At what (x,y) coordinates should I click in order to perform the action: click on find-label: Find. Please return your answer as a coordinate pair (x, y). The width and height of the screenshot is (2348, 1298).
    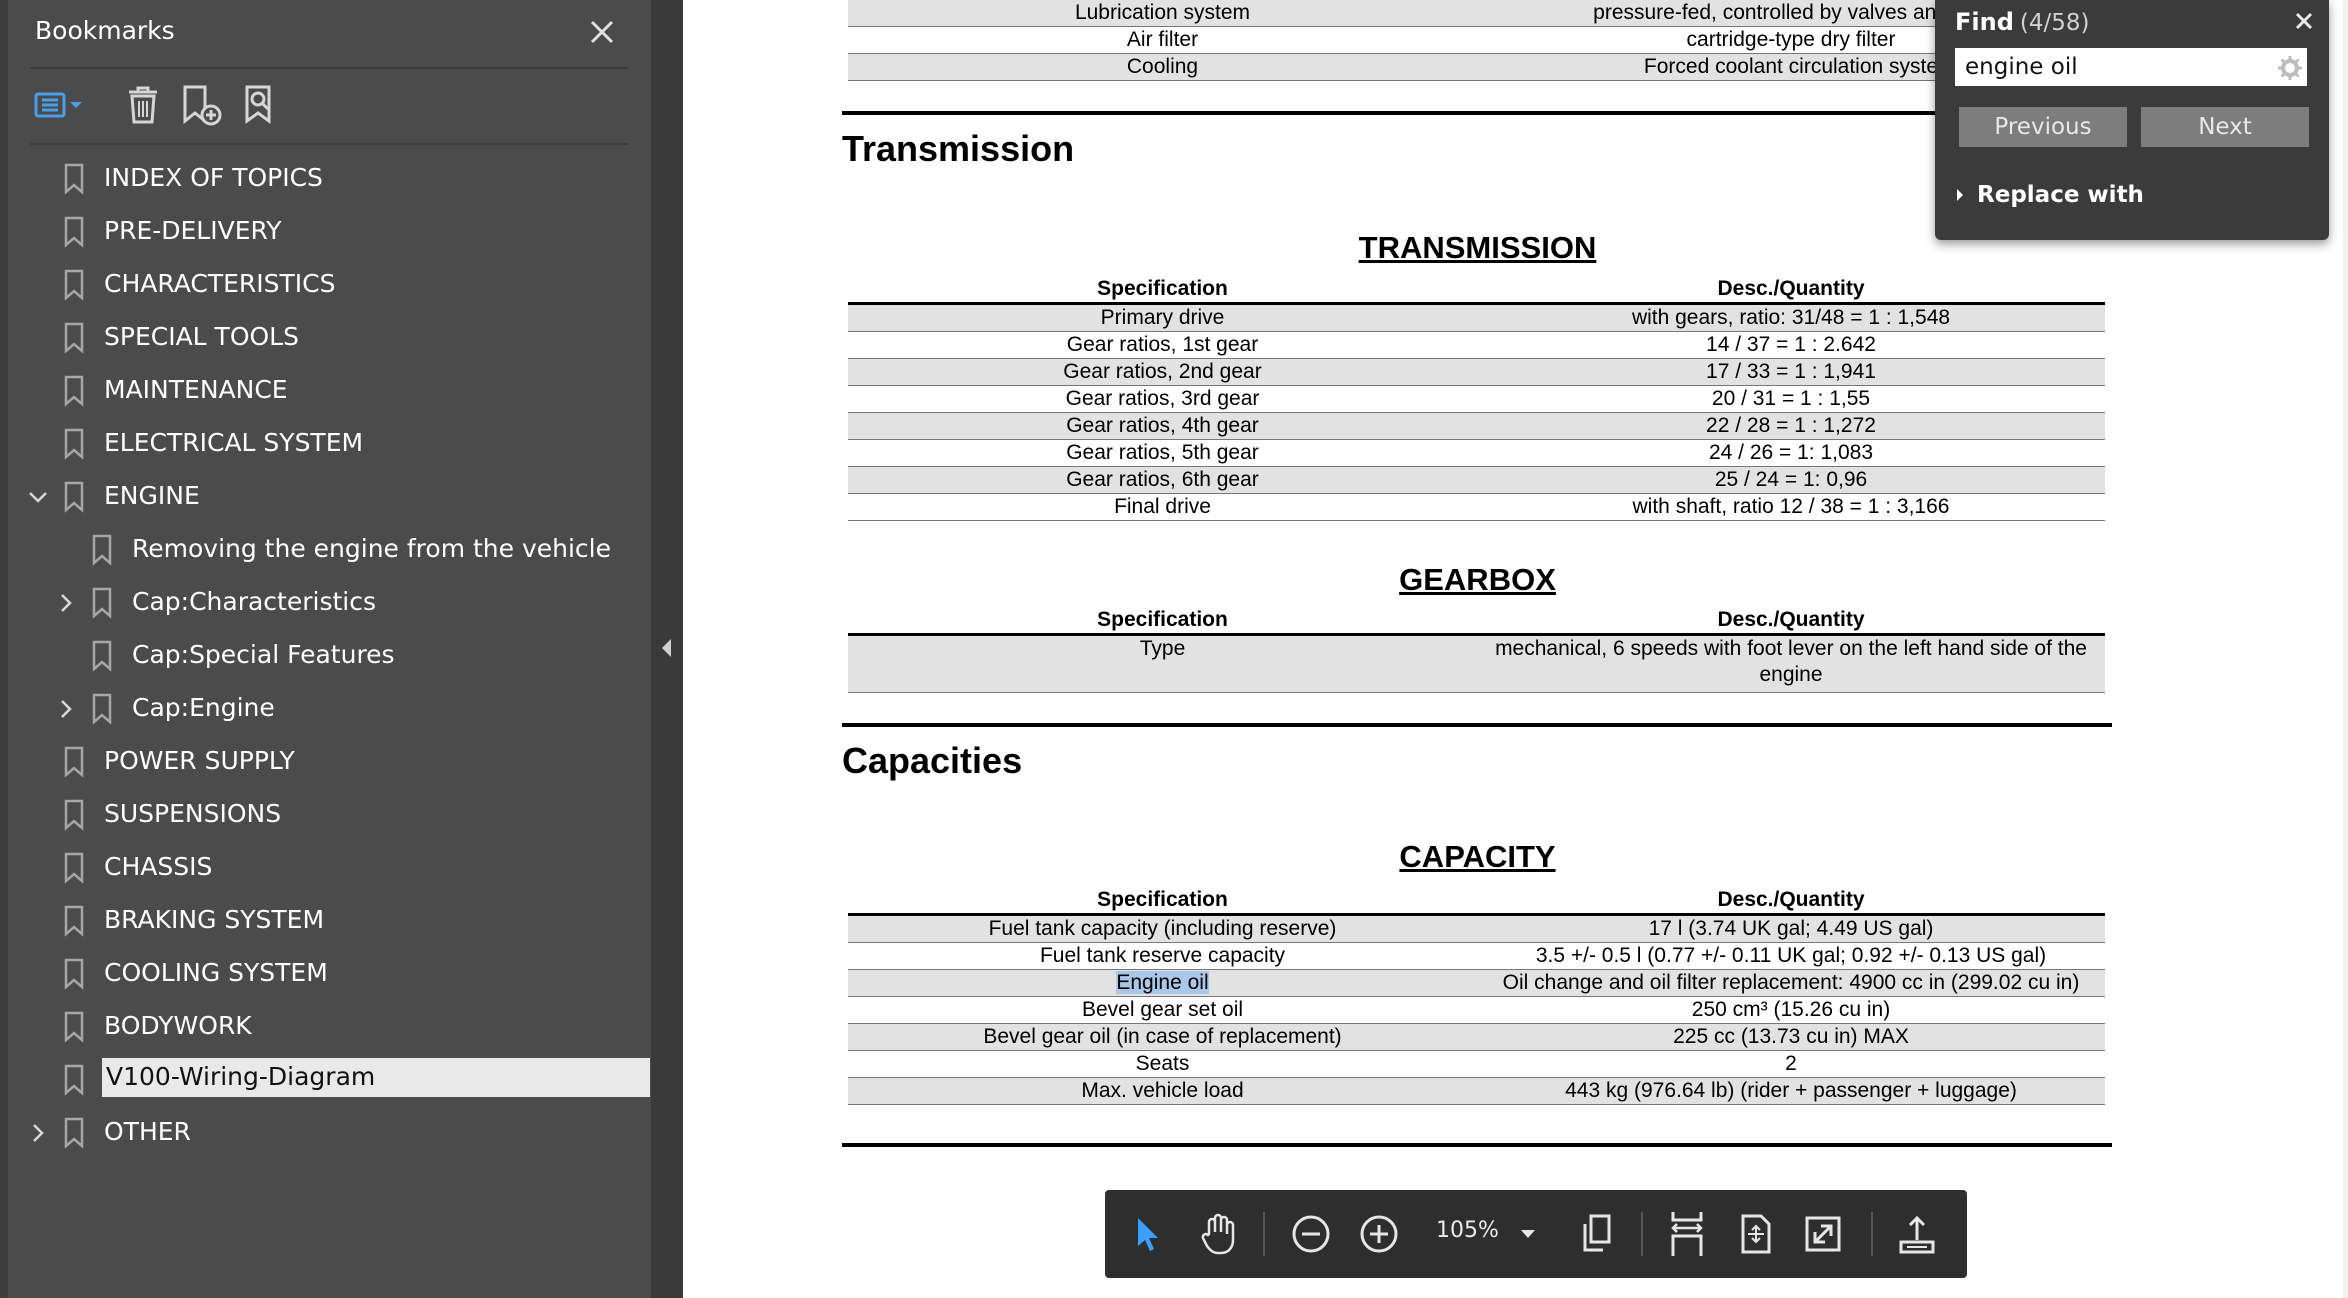
    Looking at the image, I should click on (1984, 22).